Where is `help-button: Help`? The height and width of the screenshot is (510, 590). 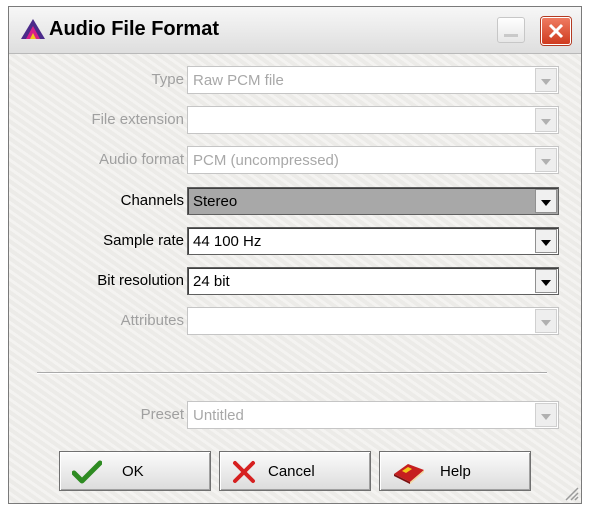 help-button: Help is located at coordinates (455, 471).